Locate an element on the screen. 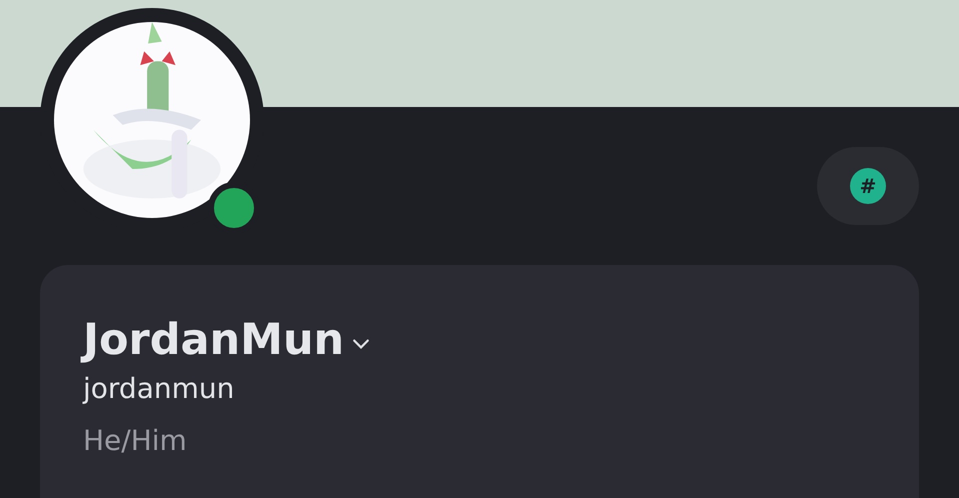 This screenshot has height=498, width=959. hashtag-icon: # is located at coordinates (868, 186).